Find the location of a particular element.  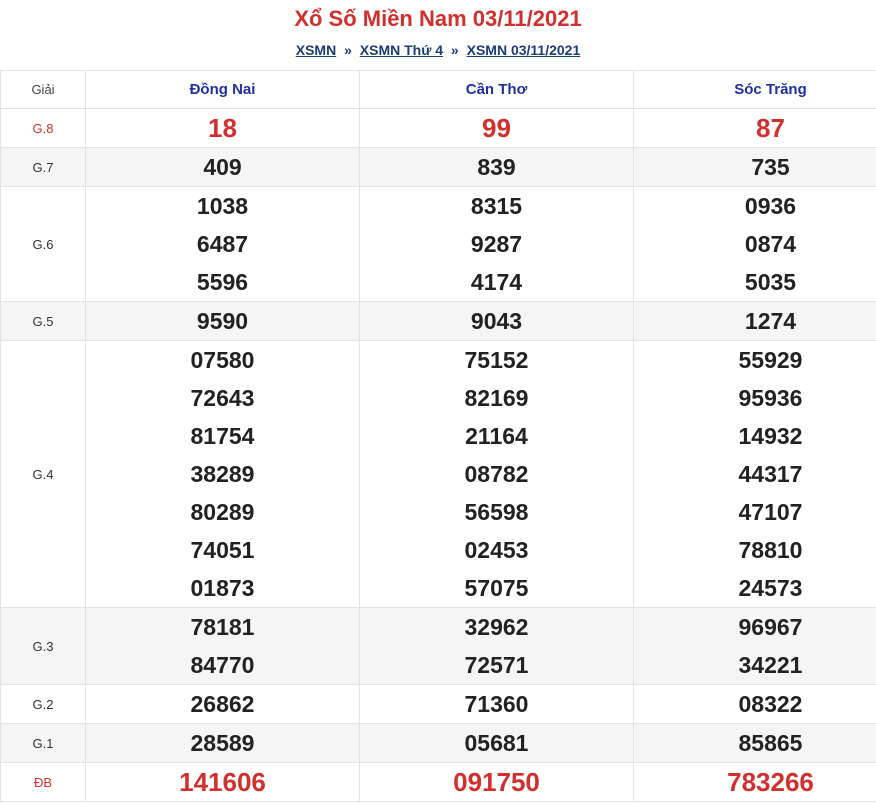

prize-number: 78810 is located at coordinates (770, 550).